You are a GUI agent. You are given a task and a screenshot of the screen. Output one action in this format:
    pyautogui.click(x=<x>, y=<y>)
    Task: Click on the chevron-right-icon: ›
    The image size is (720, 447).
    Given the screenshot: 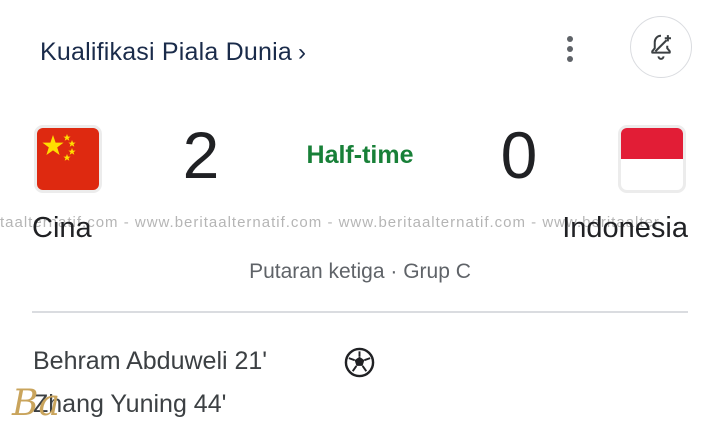 What is the action you would take?
    pyautogui.click(x=302, y=52)
    